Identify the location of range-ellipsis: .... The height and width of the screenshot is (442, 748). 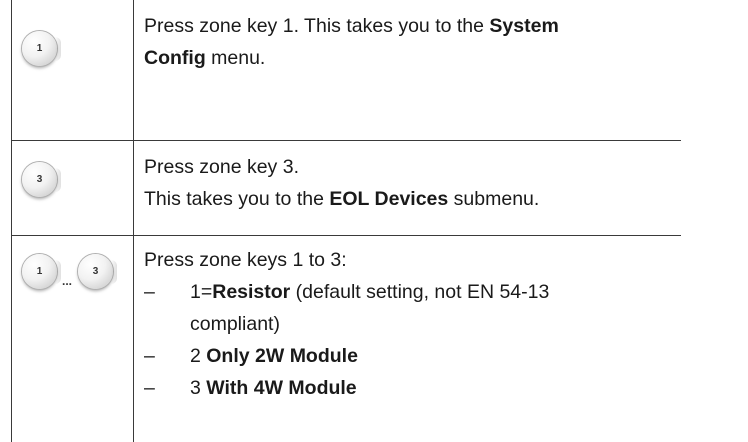
(67, 281).